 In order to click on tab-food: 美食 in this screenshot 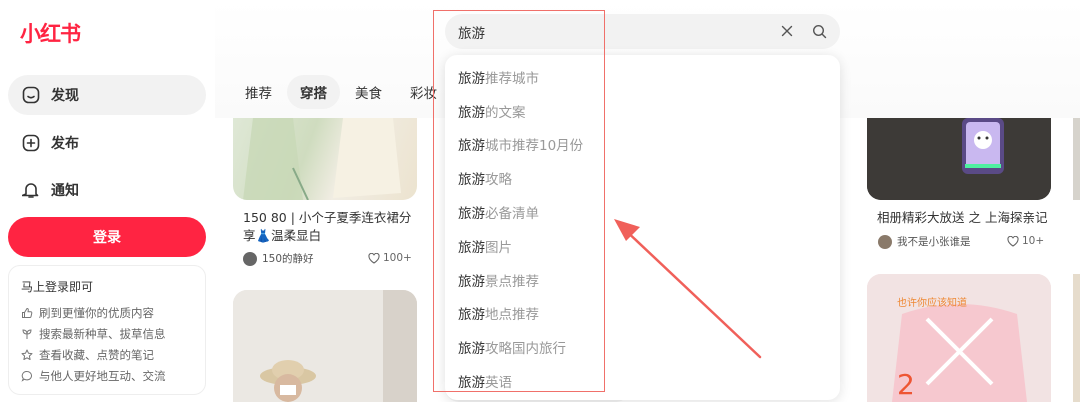, I will do `click(368, 92)`.